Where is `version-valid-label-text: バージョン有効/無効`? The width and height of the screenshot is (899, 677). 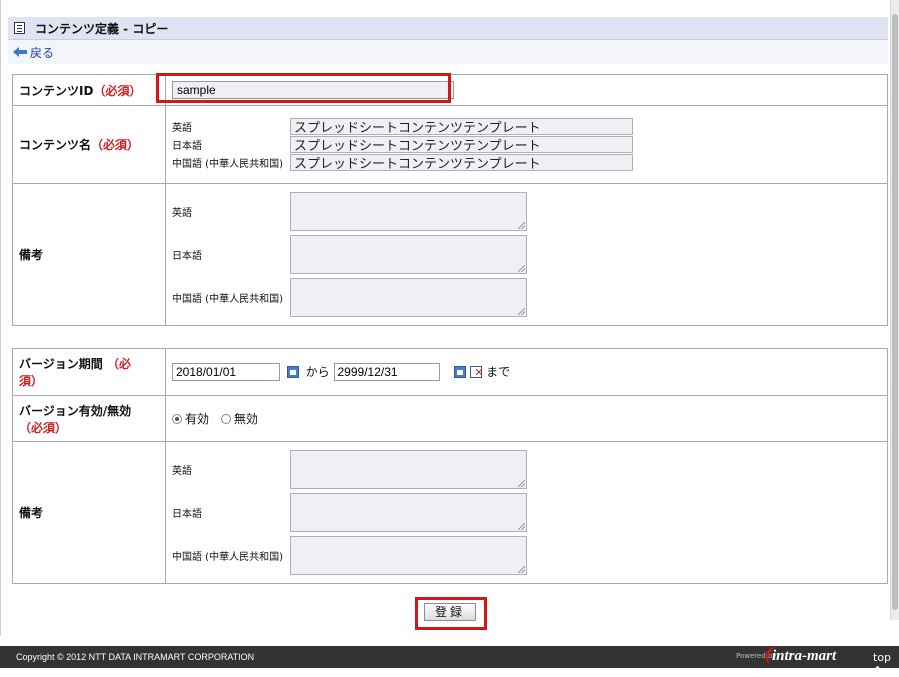 version-valid-label-text: バージョン有効/無効 is located at coordinates (75, 410).